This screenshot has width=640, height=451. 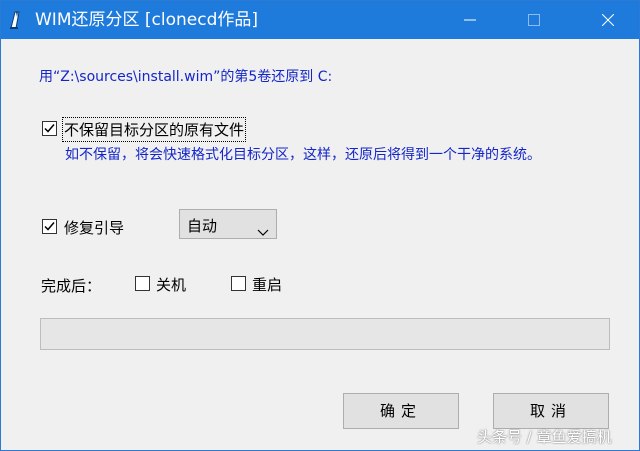 I want to click on keep-files-label: 不保留目标分区的原有文件, so click(x=154, y=129).